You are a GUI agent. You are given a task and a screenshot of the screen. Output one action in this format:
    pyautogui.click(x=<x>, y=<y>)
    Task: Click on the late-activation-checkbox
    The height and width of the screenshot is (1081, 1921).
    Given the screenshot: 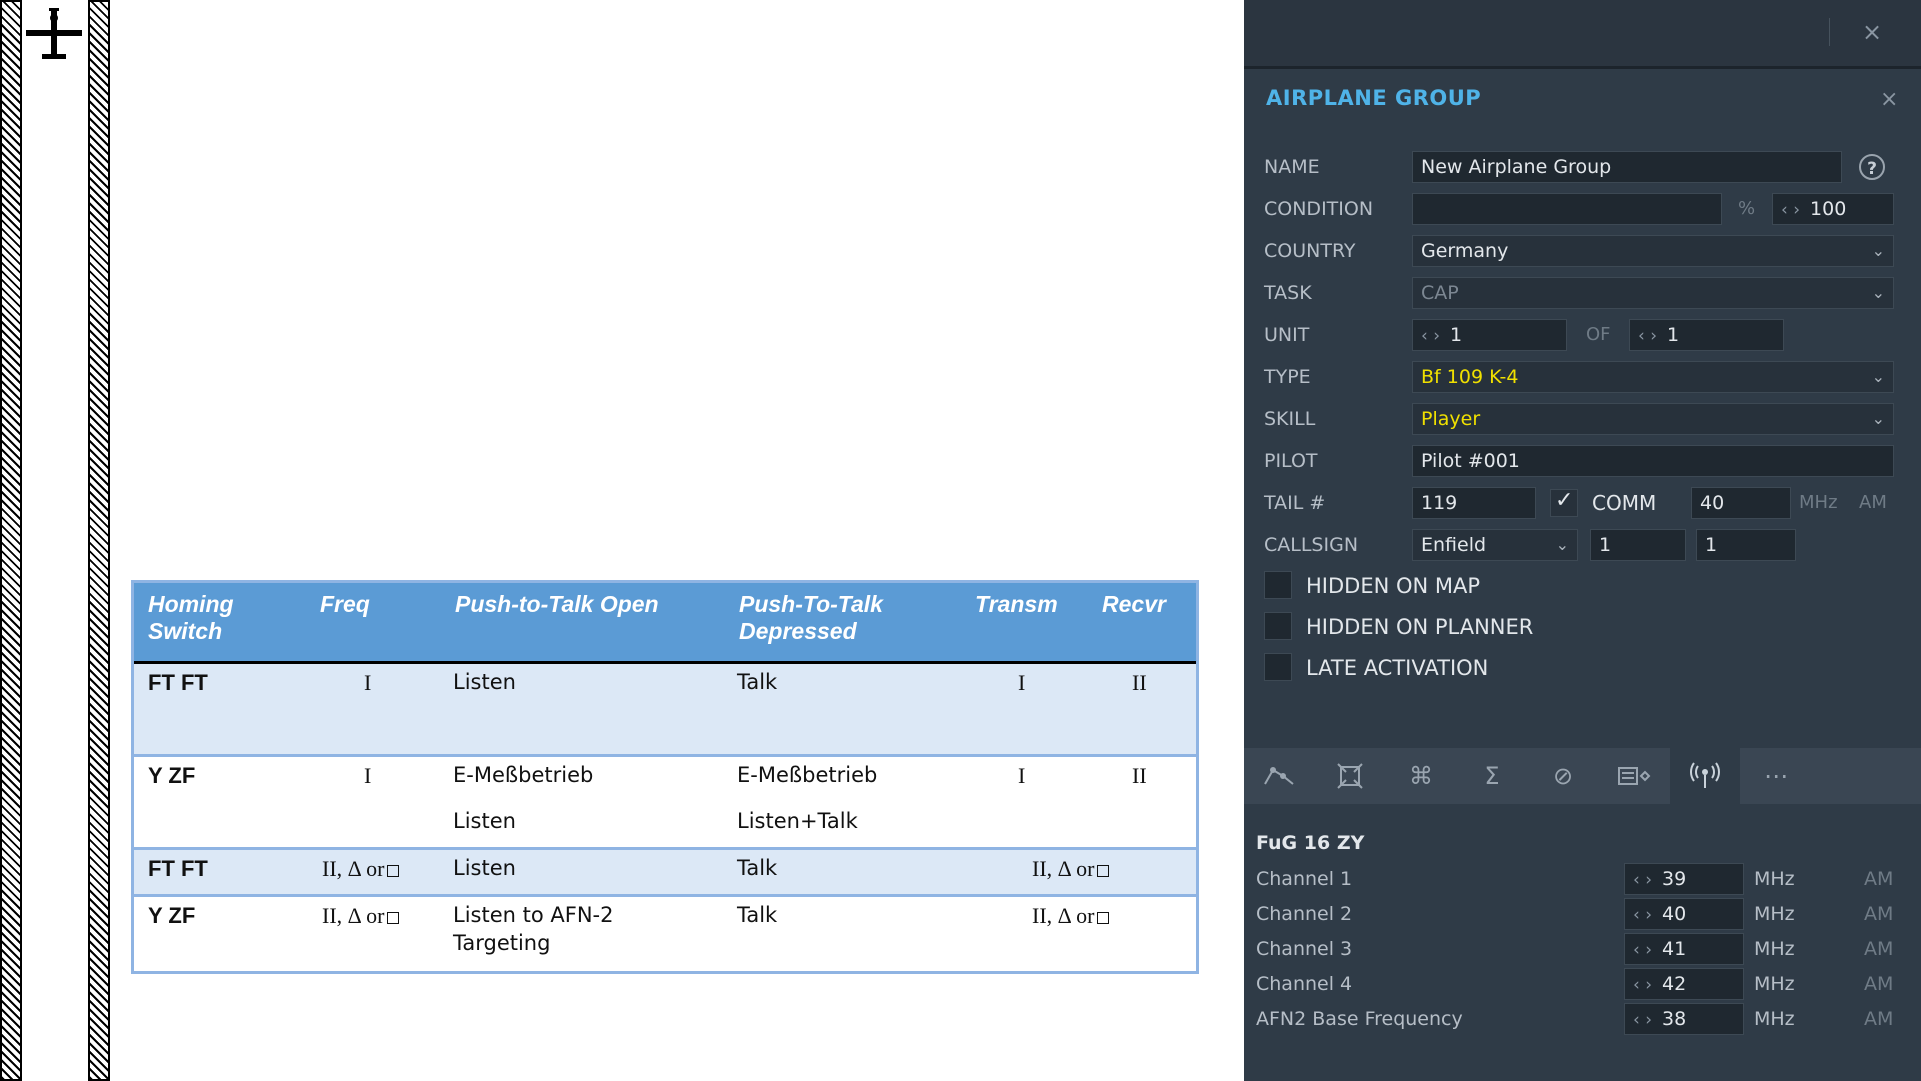 What is the action you would take?
    pyautogui.click(x=1278, y=667)
    